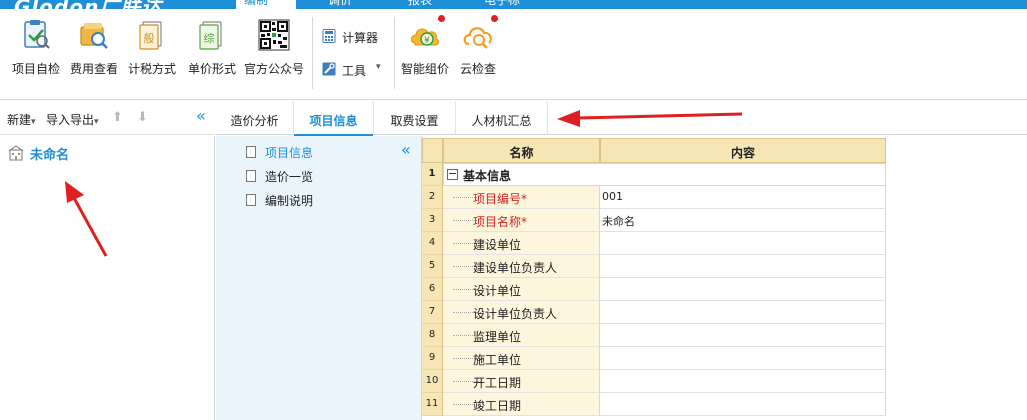  Describe the element at coordinates (88, 4) in the screenshot. I see `app-logo: Glodon广联达` at that location.